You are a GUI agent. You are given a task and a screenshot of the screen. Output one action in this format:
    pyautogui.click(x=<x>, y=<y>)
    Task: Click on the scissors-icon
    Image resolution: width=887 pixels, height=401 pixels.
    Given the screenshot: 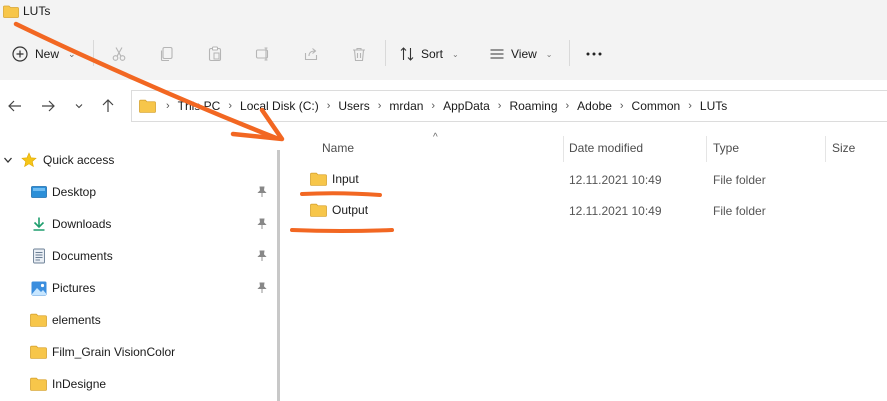 What is the action you would take?
    pyautogui.click(x=119, y=54)
    